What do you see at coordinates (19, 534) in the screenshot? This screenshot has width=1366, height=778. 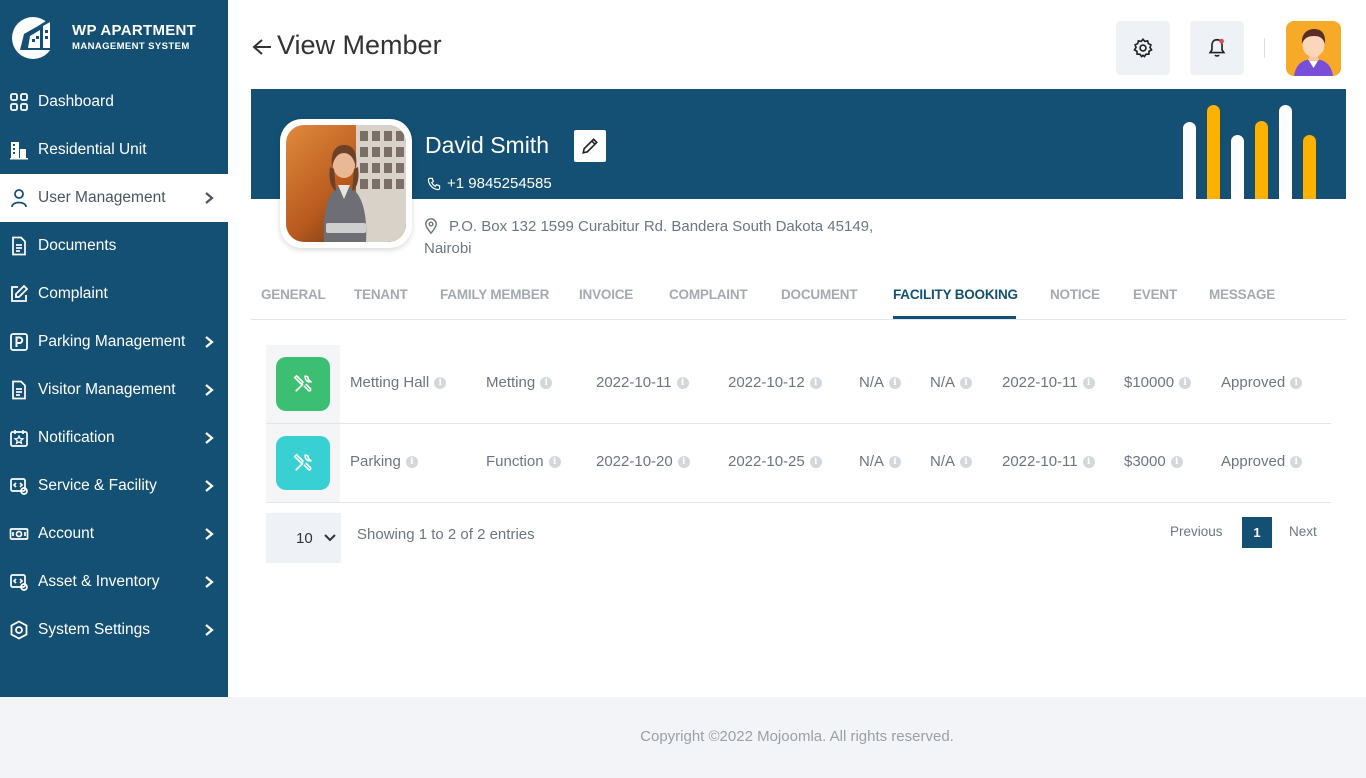 I see `account-cash-icon` at bounding box center [19, 534].